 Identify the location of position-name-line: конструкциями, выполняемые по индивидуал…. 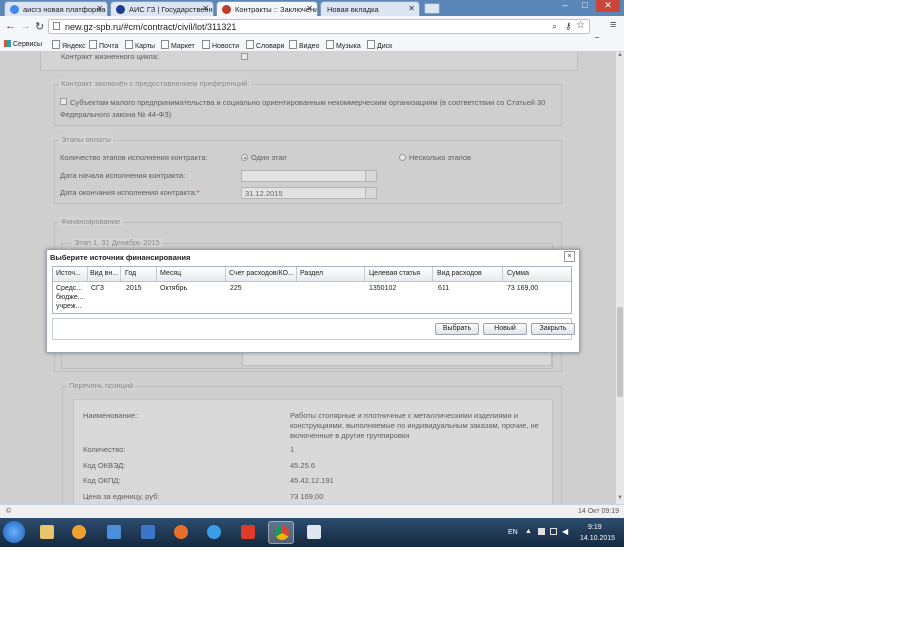
(414, 425).